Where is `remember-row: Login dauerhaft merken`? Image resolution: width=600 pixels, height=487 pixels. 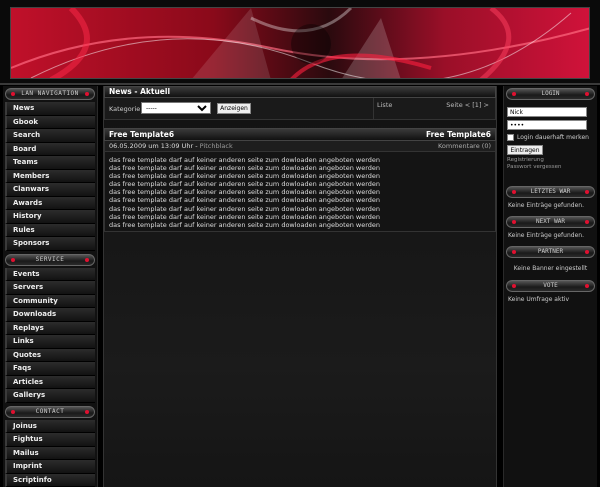
remember-row: Login dauerhaft merken is located at coordinates (550, 138).